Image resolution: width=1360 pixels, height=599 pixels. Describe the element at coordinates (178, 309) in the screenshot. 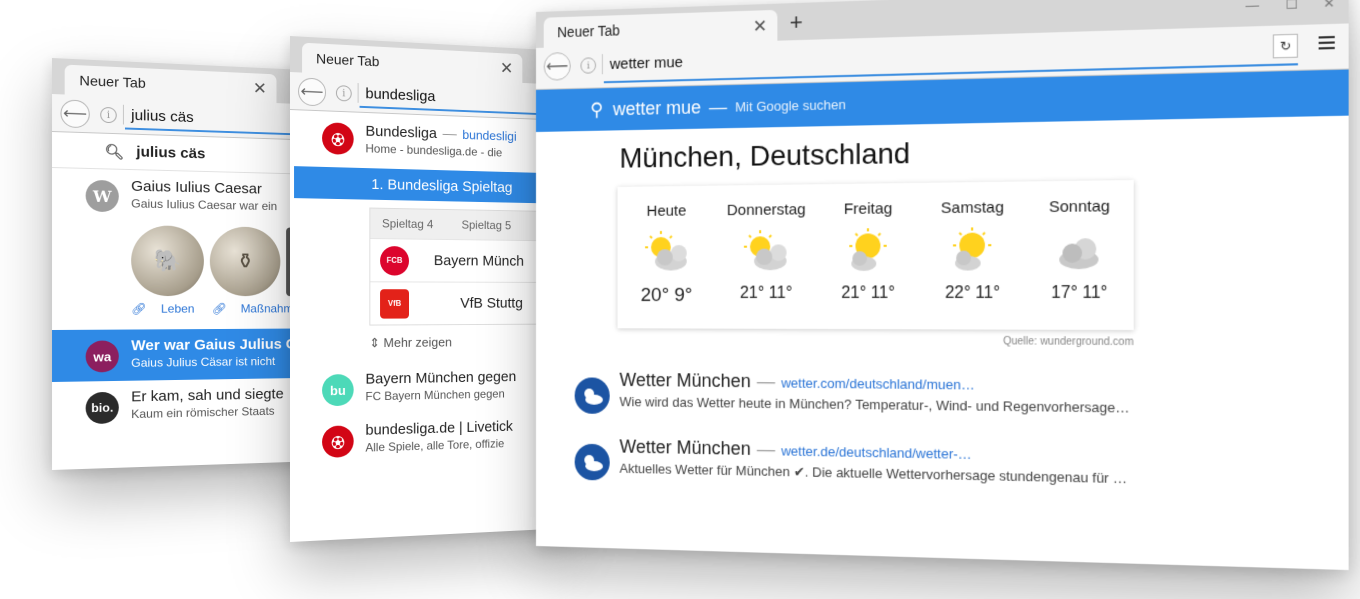

I see `sitelink-leben: Leben` at that location.